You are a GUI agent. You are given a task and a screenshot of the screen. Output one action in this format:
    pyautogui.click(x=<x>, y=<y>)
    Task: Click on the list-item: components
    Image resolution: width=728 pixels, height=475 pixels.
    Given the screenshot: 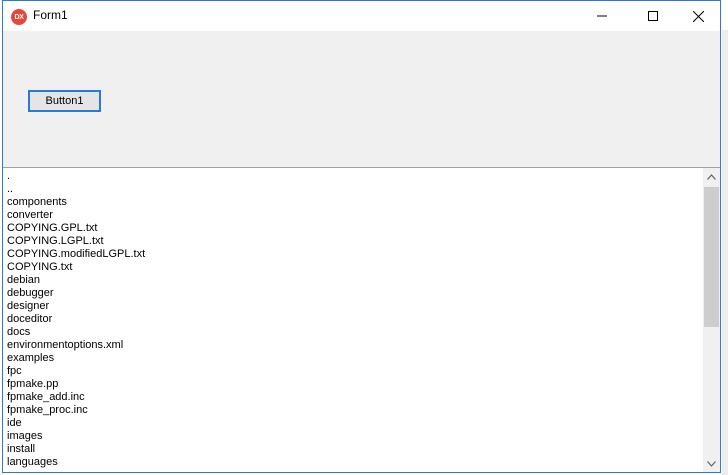 What is the action you would take?
    pyautogui.click(x=74, y=202)
    